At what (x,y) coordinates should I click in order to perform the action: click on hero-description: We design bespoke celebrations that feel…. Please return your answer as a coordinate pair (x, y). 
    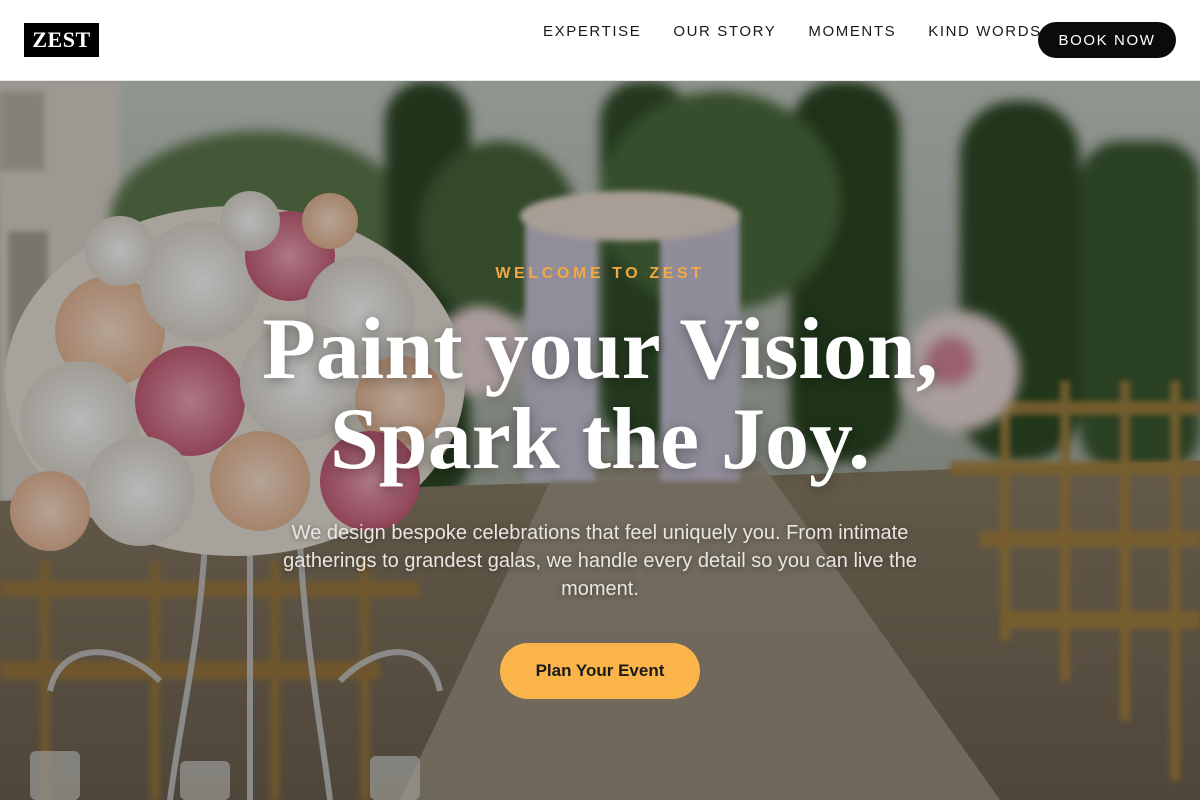
    Looking at the image, I should click on (600, 561).